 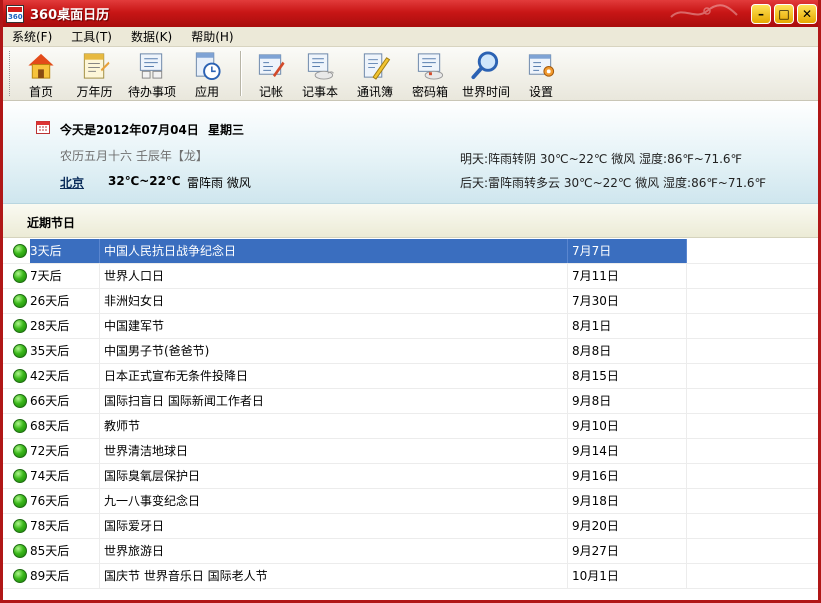 I want to click on days-until: 26天后, so click(x=50, y=301).